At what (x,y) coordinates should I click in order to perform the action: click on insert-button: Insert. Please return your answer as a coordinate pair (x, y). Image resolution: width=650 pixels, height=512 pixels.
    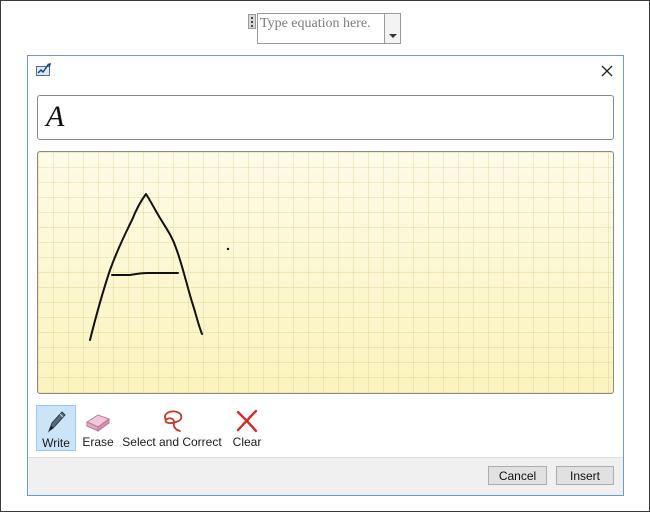
    Looking at the image, I should click on (585, 475).